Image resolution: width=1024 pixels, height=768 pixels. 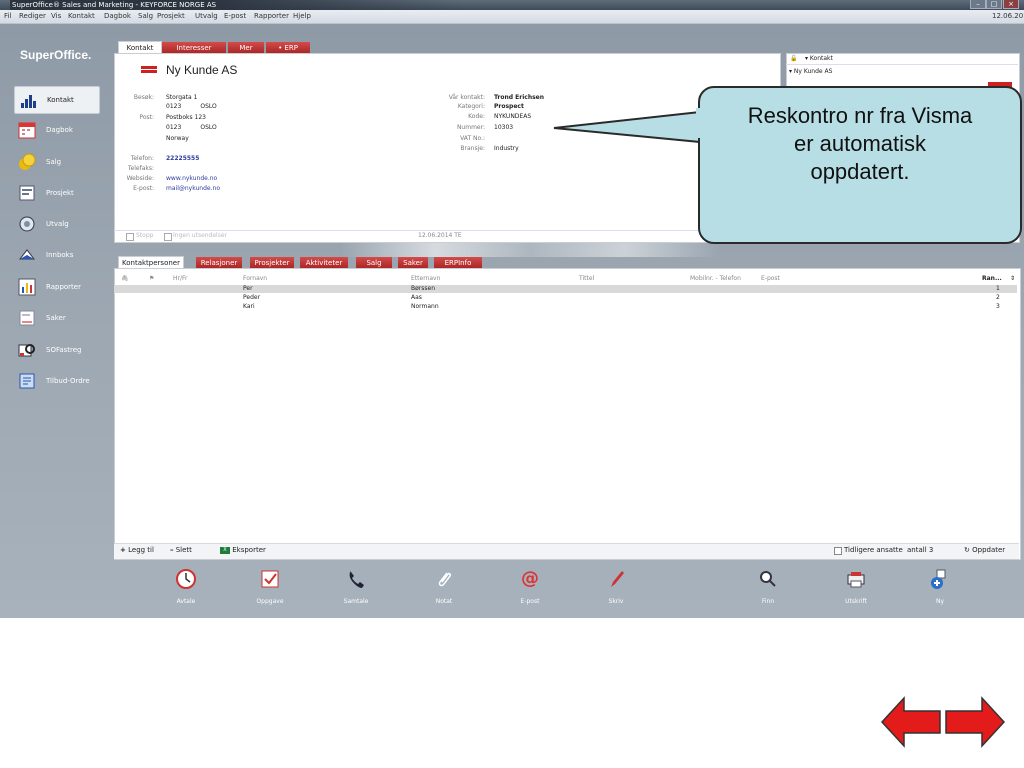 What do you see at coordinates (206, 16) in the screenshot?
I see `menu-utvalg: Utvalg` at bounding box center [206, 16].